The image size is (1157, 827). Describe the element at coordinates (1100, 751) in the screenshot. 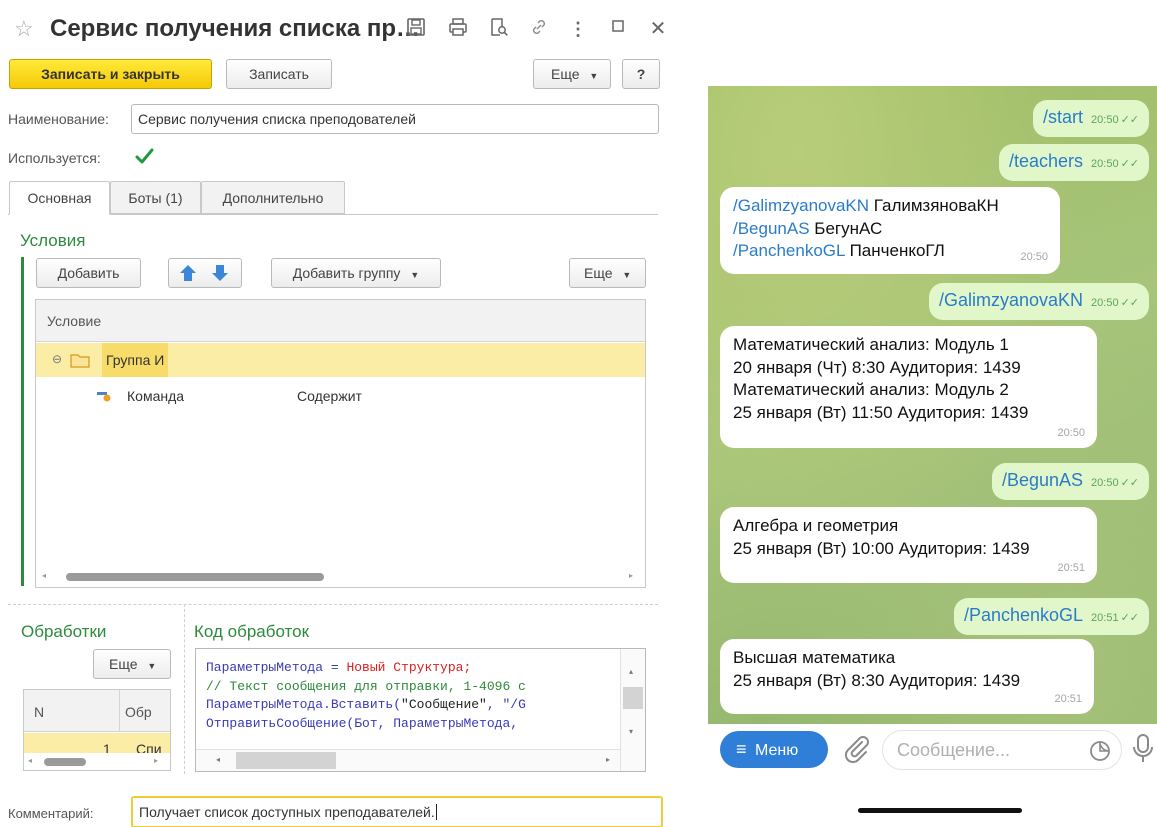

I see `sticker-icon` at that location.